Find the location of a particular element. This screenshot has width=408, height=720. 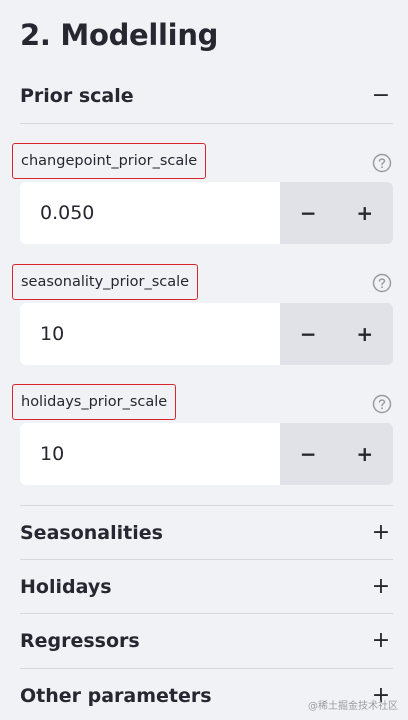

changepoint-prior-scale-stepper: − + is located at coordinates (336, 213).